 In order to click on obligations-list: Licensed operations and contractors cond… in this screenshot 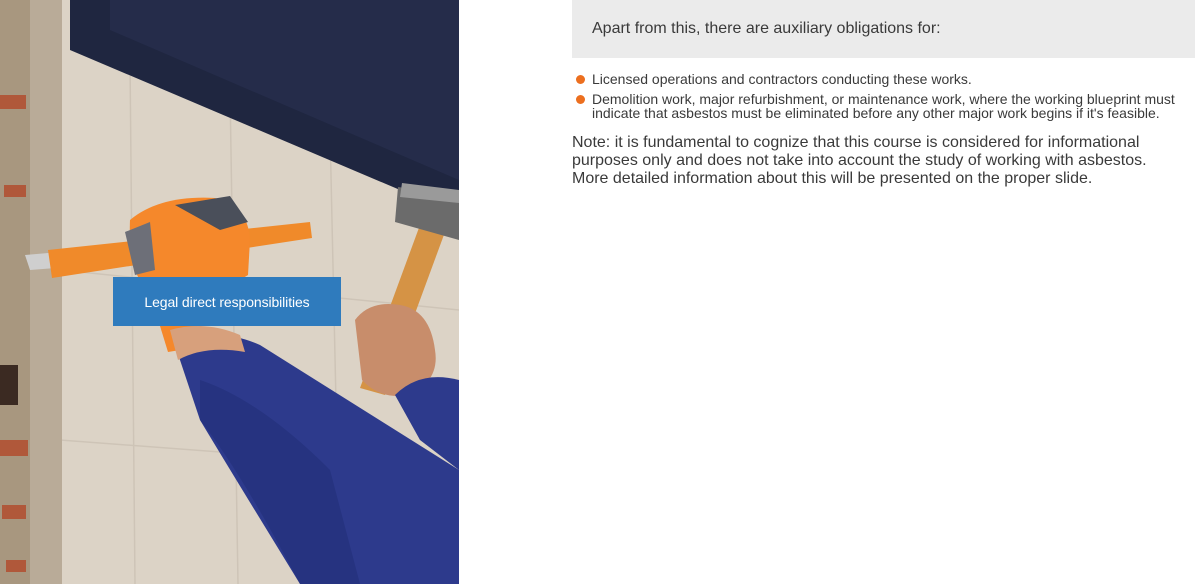, I will do `click(877, 99)`.